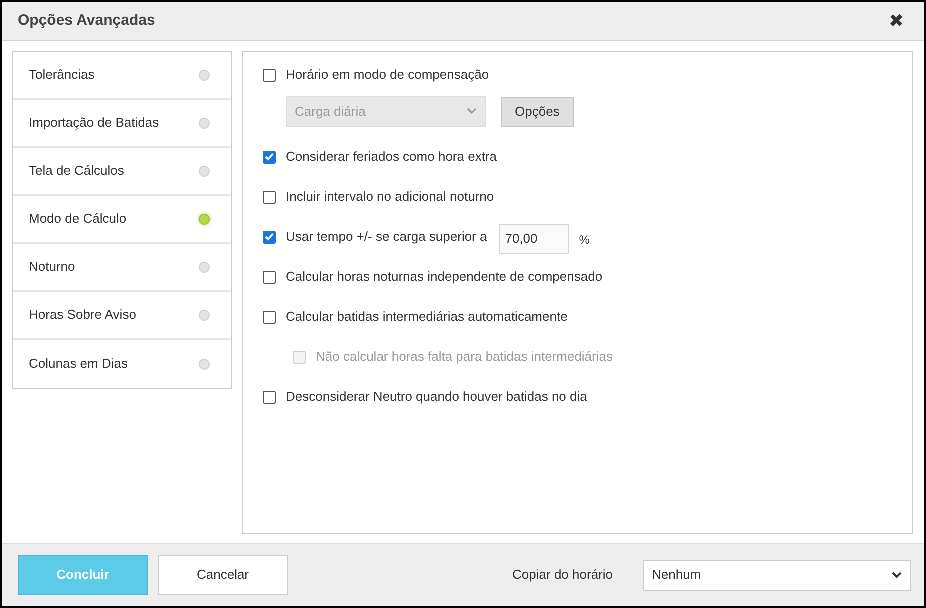 Image resolution: width=926 pixels, height=608 pixels. I want to click on sidebar-item: Horas Sobre Aviso, so click(122, 316).